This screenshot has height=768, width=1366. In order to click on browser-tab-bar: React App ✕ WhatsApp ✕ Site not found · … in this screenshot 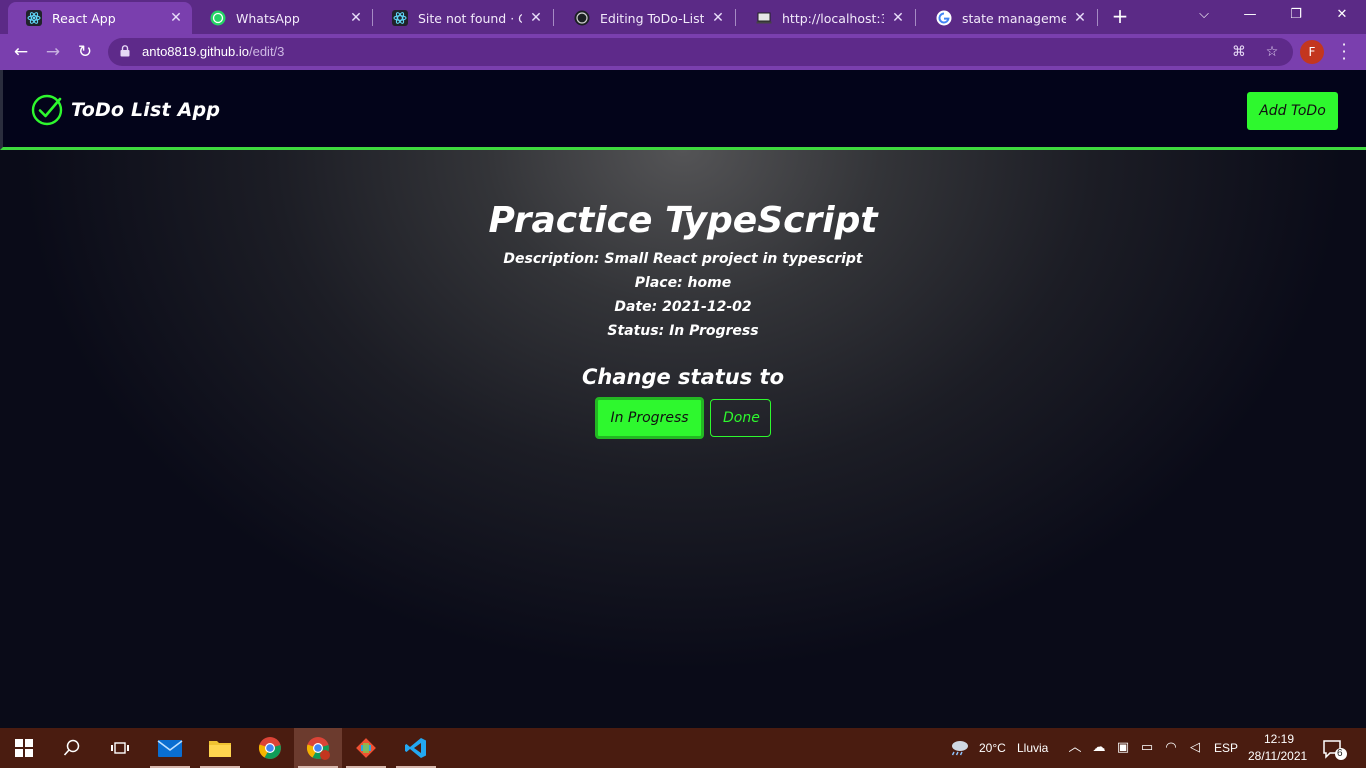, I will do `click(683, 17)`.